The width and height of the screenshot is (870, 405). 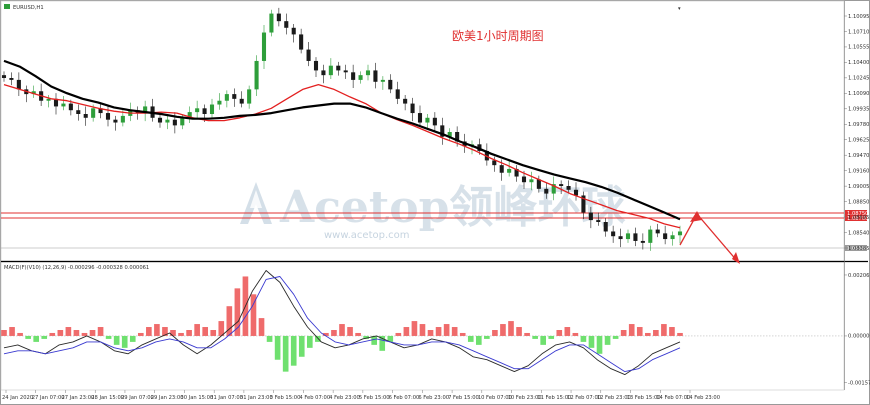 What do you see at coordinates (137, 398) in the screenshot?
I see `time-tick-label: 29 Jan 07:00` at bounding box center [137, 398].